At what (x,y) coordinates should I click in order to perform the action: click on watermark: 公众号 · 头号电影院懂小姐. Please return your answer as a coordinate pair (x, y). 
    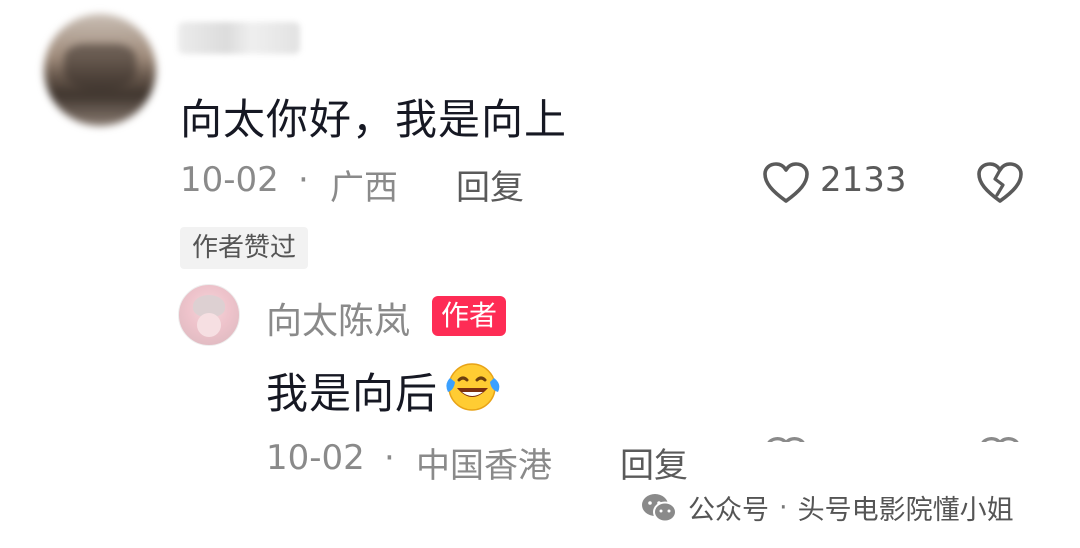
    Looking at the image, I should click on (827, 507).